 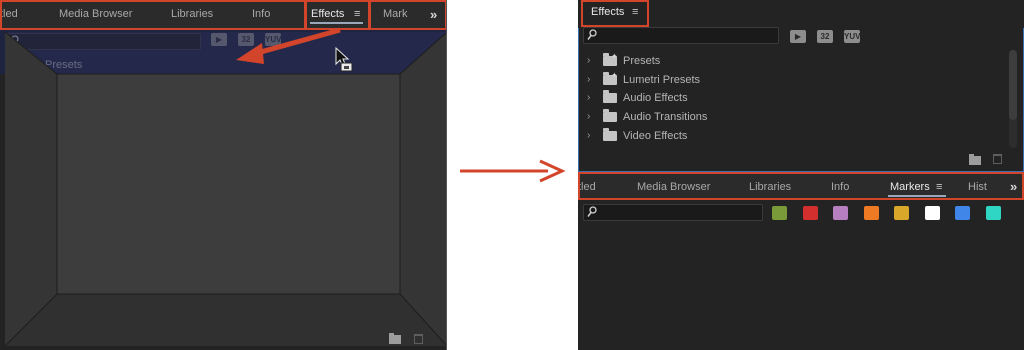 What do you see at coordinates (223, 158) in the screenshot?
I see `tree-item-video-transitions: › Video Transitions` at bounding box center [223, 158].